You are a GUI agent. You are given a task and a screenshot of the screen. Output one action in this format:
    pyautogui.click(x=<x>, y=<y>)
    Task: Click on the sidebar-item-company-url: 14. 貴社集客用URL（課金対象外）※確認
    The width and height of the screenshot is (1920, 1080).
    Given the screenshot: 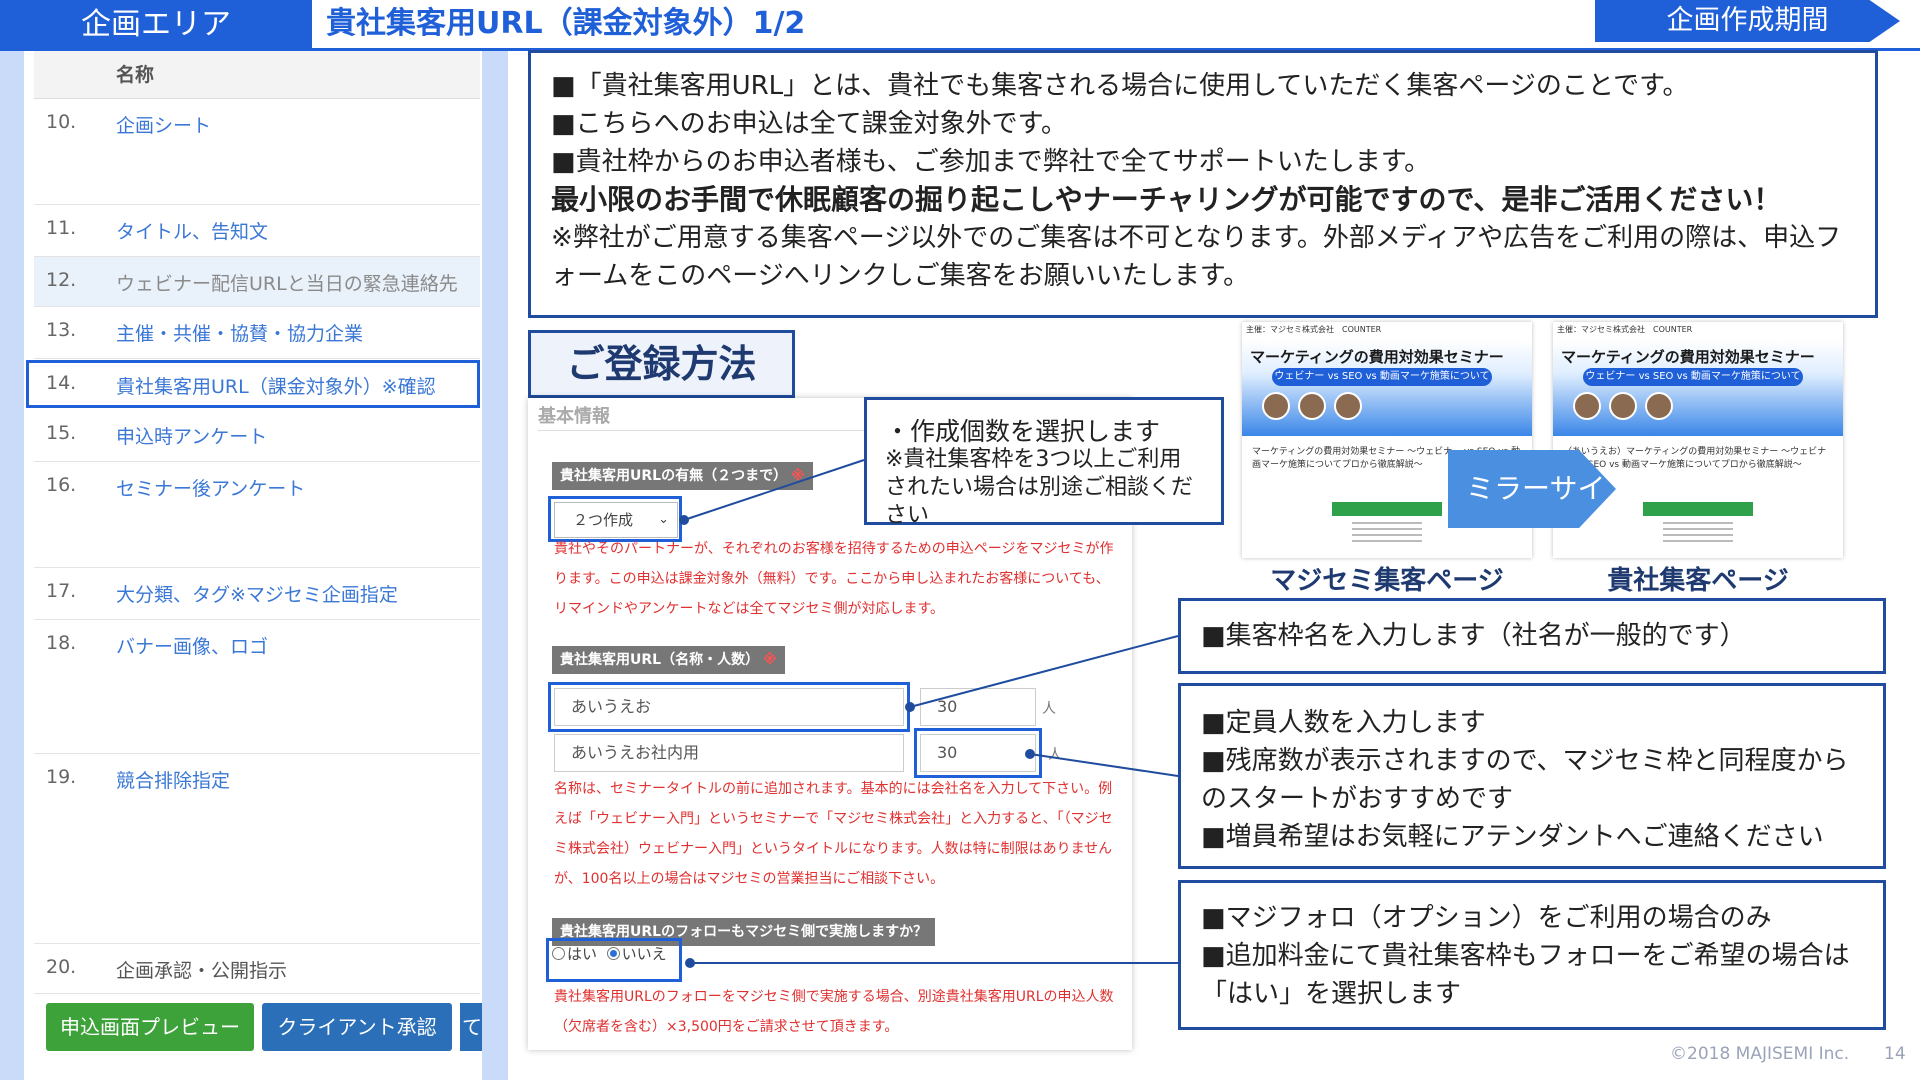 What is the action you would take?
    pyautogui.click(x=253, y=384)
    